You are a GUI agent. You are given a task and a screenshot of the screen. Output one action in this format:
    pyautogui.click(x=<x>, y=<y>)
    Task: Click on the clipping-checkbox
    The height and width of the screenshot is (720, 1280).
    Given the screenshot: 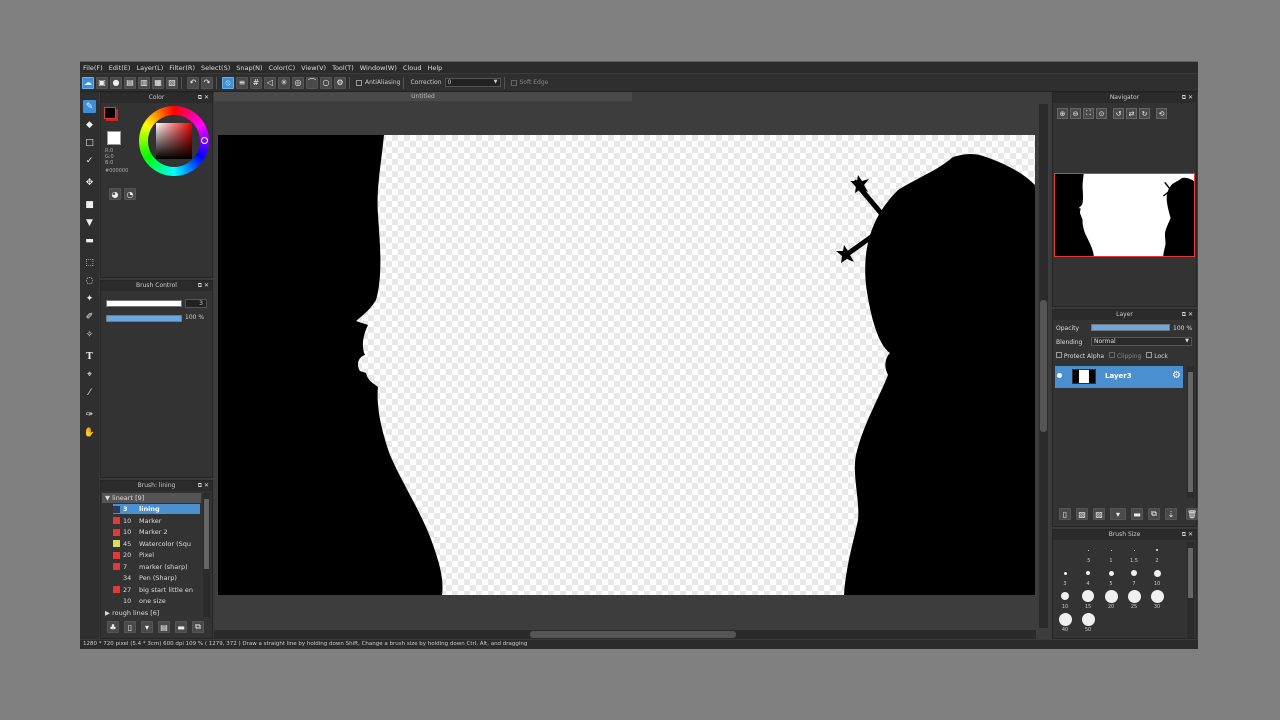 What is the action you would take?
    pyautogui.click(x=1112, y=355)
    